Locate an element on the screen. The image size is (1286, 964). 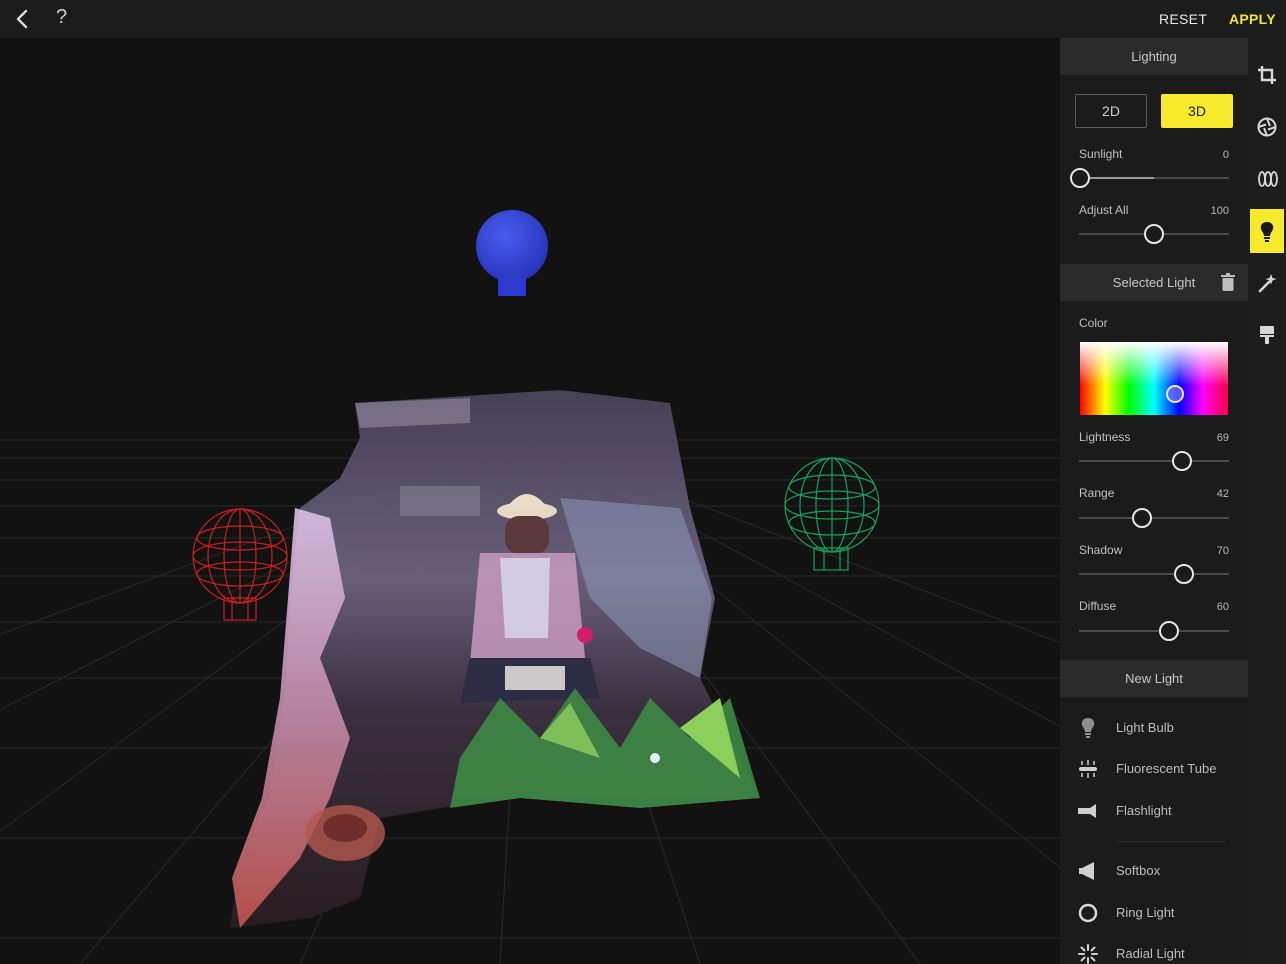
tool-magic-wand is located at coordinates (1267, 283).